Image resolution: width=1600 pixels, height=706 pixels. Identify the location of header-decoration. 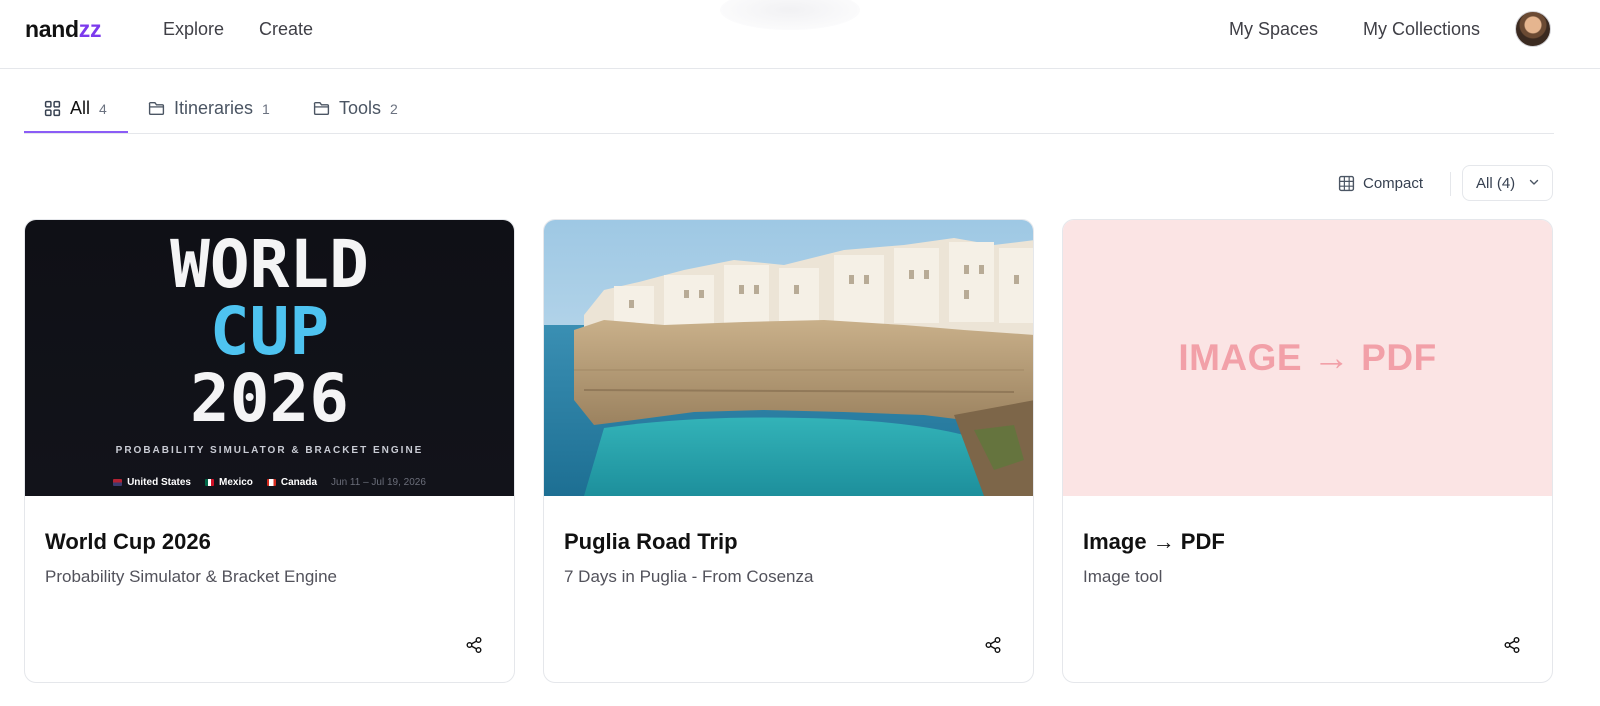
(790, 15).